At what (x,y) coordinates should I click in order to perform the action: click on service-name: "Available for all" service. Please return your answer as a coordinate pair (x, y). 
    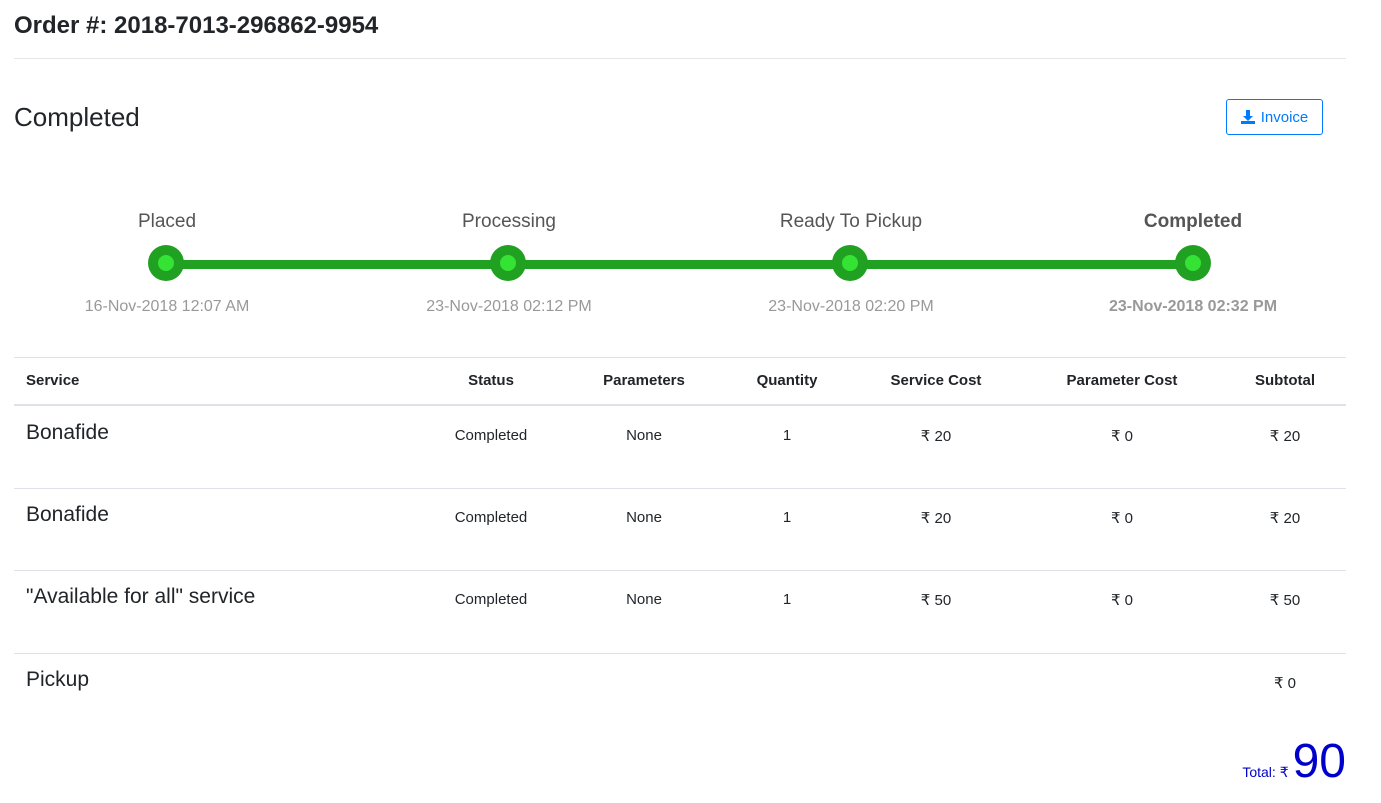
    Looking at the image, I should click on (141, 596).